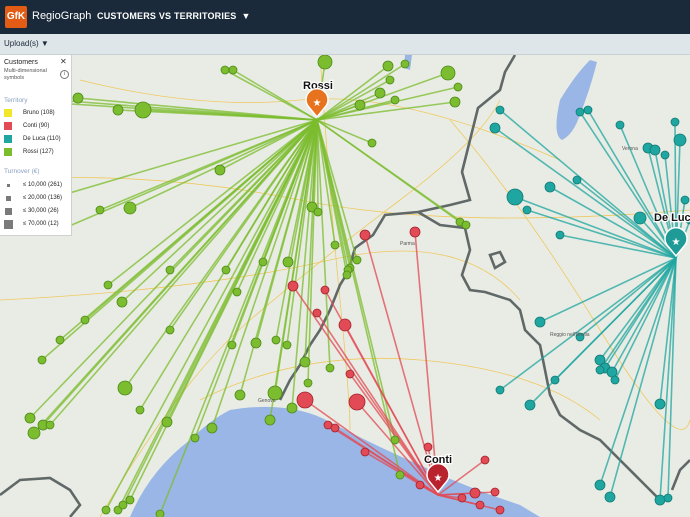 The width and height of the screenshot is (690, 517). Describe the element at coordinates (63, 61) in the screenshot. I see `close-icon: ✕` at that location.